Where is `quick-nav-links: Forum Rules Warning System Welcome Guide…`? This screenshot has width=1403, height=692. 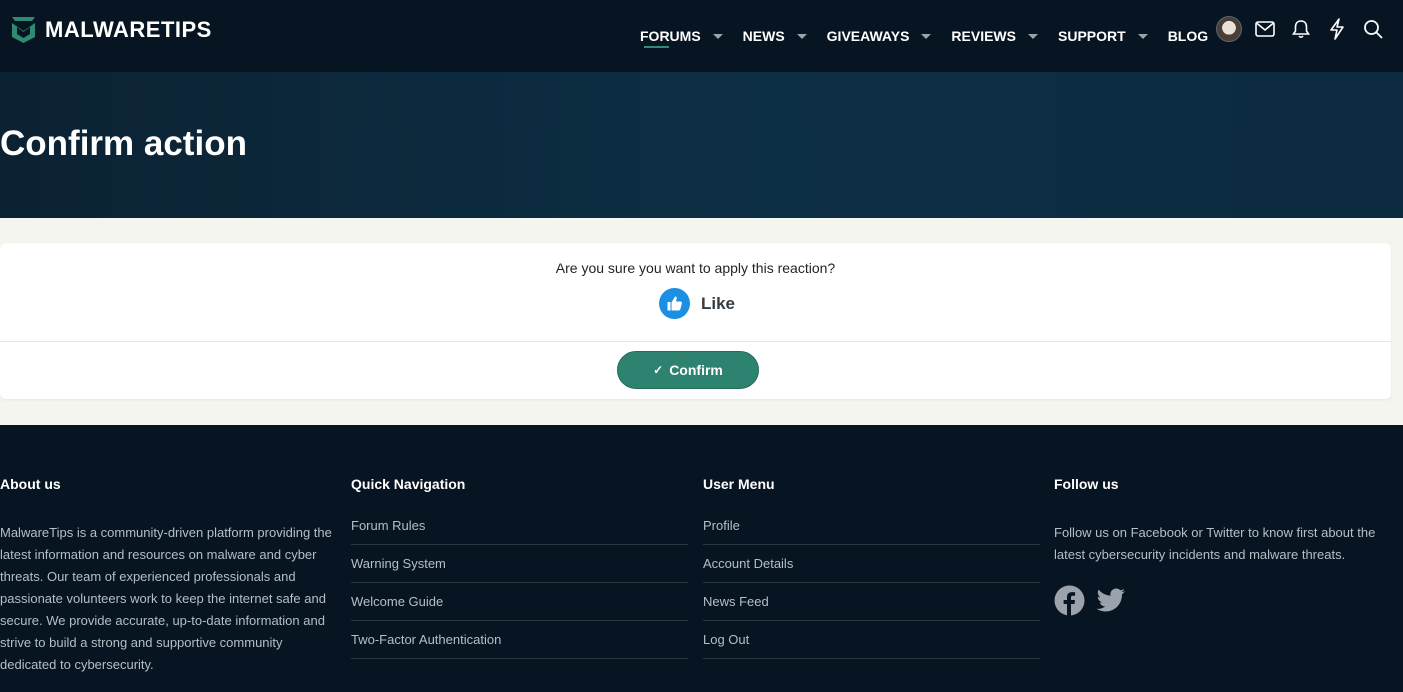 quick-nav-links: Forum Rules Warning System Welcome Guide… is located at coordinates (519, 583).